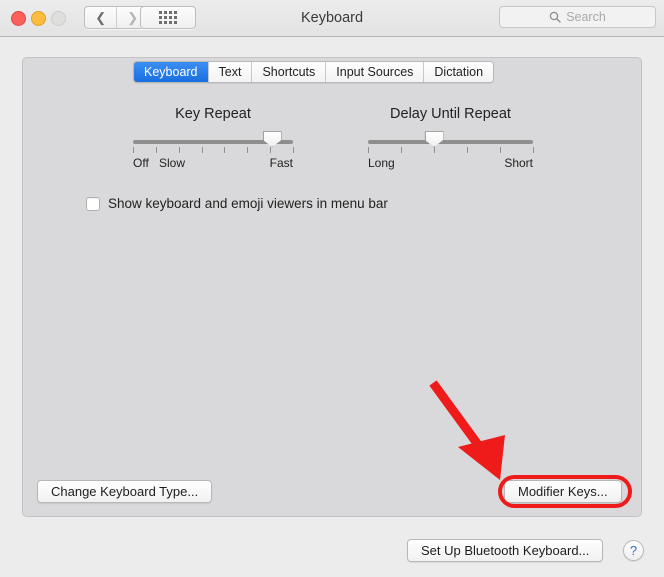  Describe the element at coordinates (381, 163) in the screenshot. I see `delay-label-long: Long` at that location.